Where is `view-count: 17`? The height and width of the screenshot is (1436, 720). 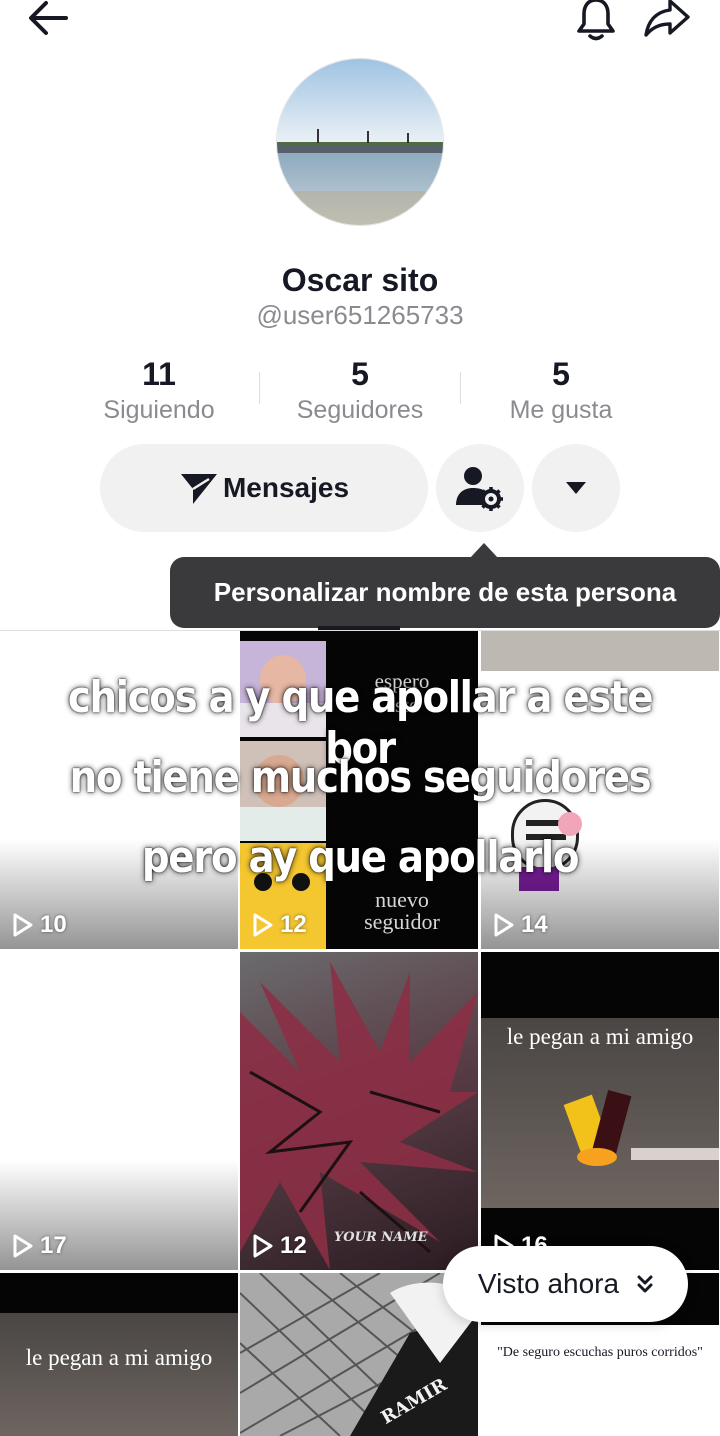 view-count: 17 is located at coordinates (39, 1246).